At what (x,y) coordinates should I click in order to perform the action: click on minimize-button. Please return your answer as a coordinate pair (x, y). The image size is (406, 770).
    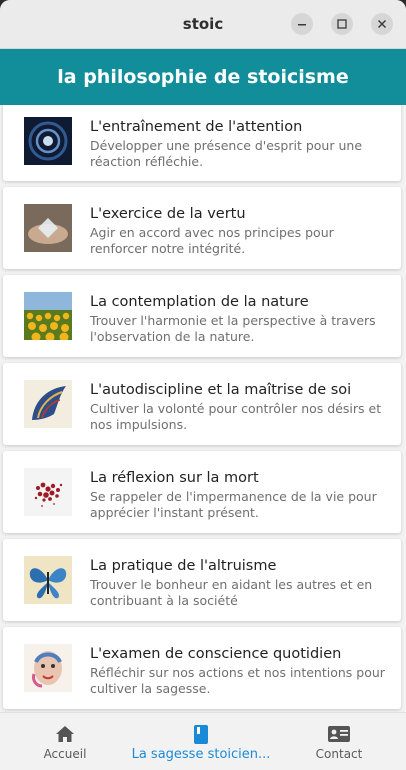
    Looking at the image, I should click on (302, 24).